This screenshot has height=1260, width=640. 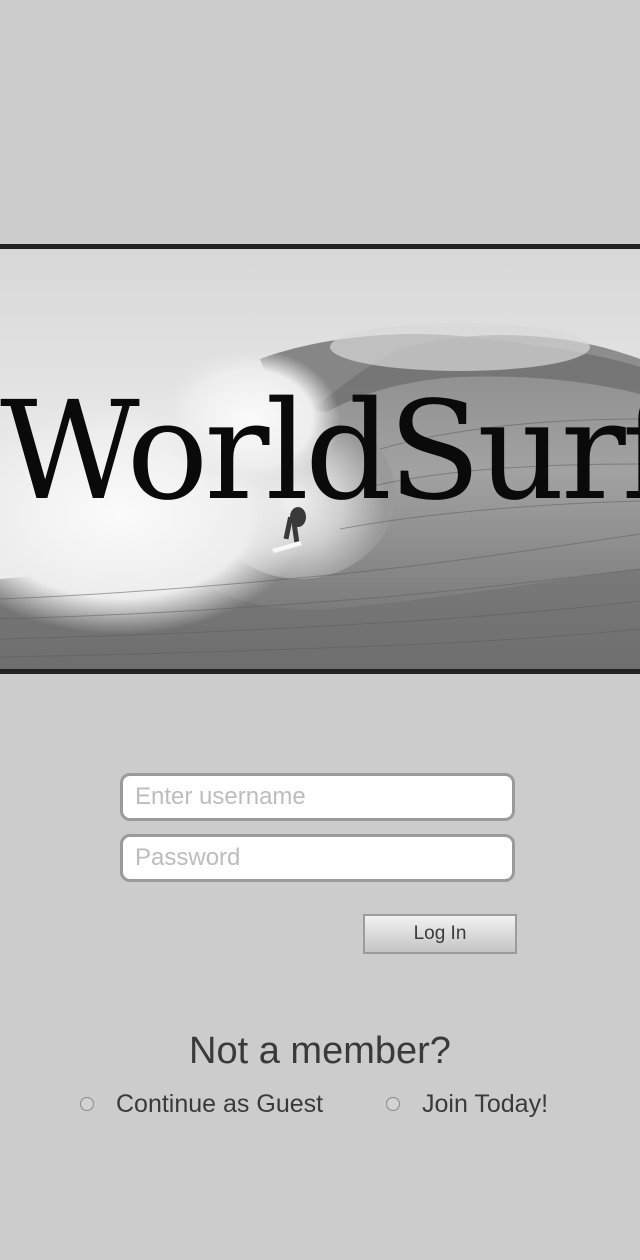 I want to click on guest-option-label: Continue as Guest, so click(x=220, y=1103).